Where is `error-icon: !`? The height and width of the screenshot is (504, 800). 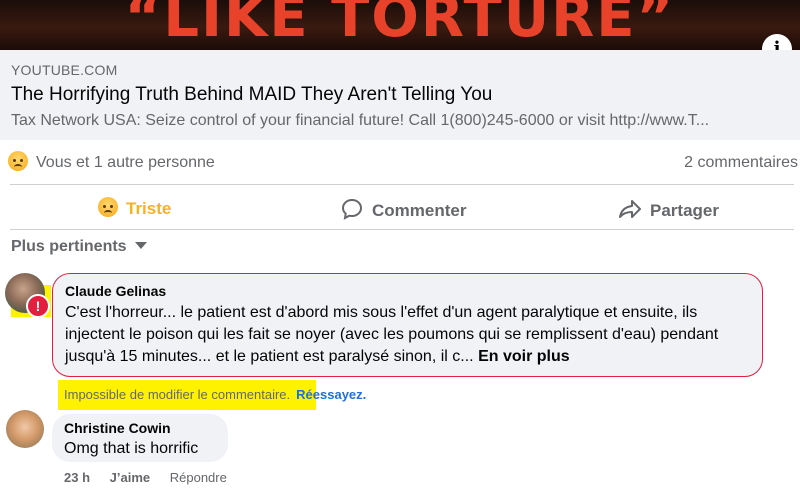 error-icon: ! is located at coordinates (38, 306).